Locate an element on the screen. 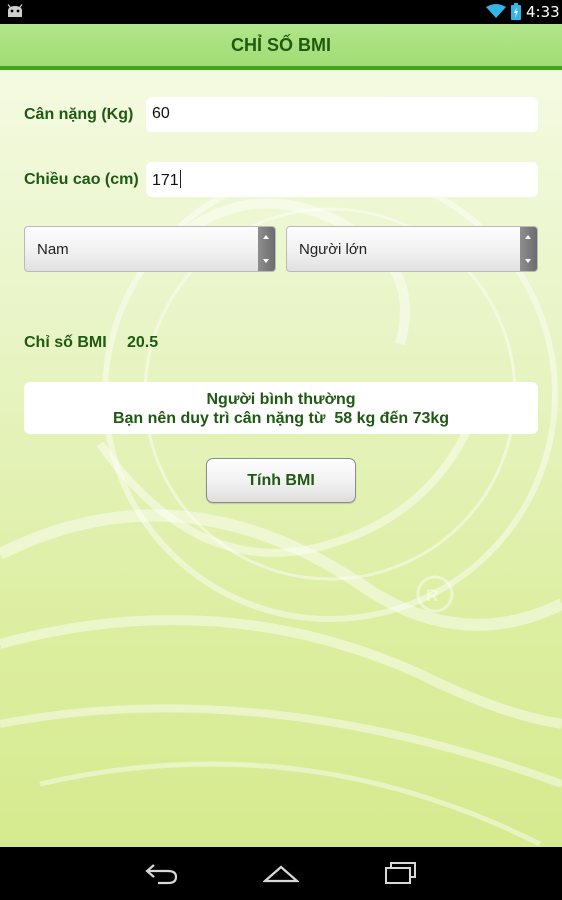  text-cursor is located at coordinates (180, 179).